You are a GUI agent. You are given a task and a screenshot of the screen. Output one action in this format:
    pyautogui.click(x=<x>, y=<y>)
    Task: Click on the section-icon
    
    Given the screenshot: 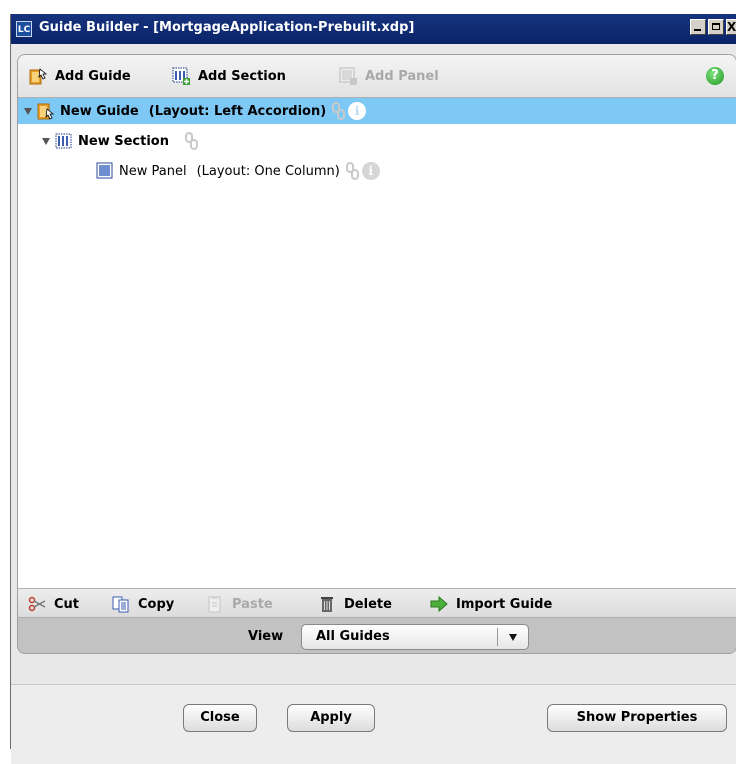 What is the action you would take?
    pyautogui.click(x=63, y=141)
    